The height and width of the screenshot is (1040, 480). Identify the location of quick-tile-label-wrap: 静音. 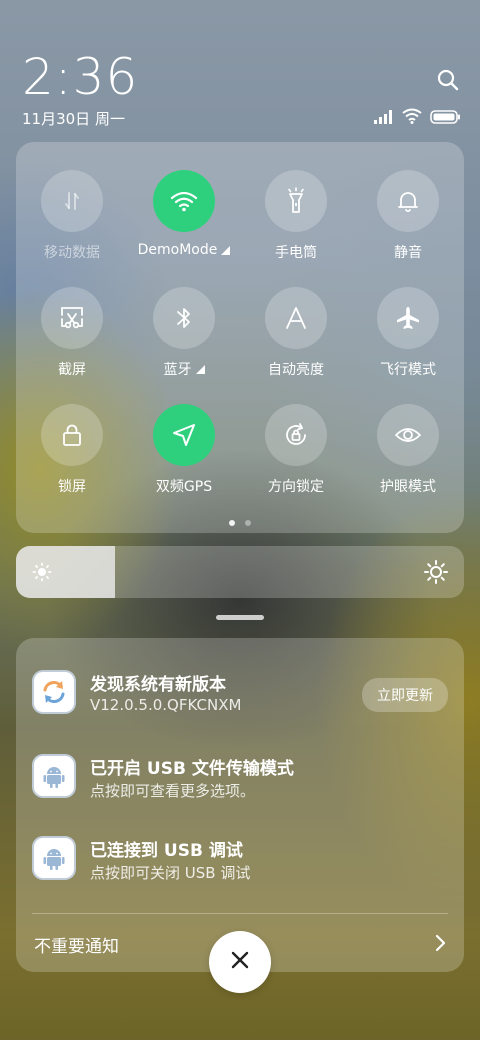
(408, 252).